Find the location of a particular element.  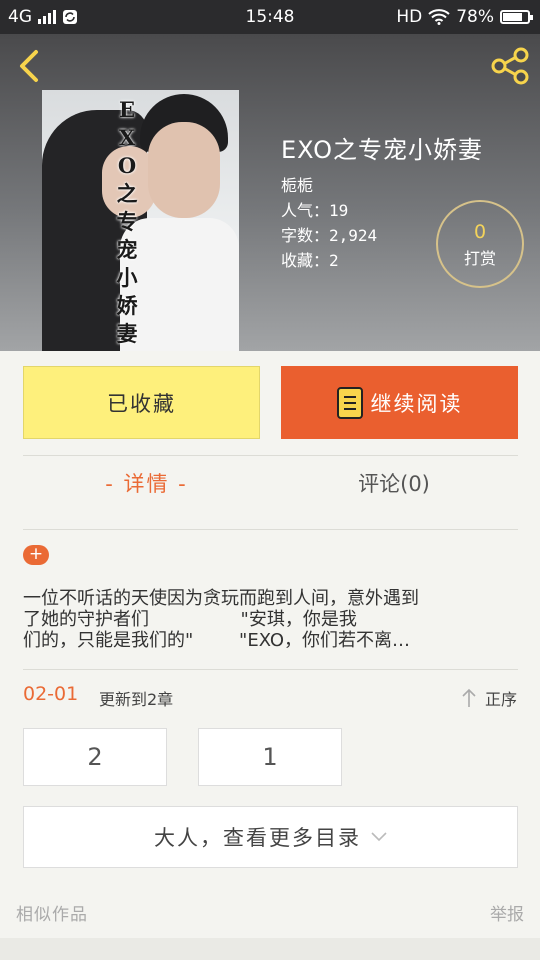

book-title: EXO之专宠小娇妻 is located at coordinates (382, 150).